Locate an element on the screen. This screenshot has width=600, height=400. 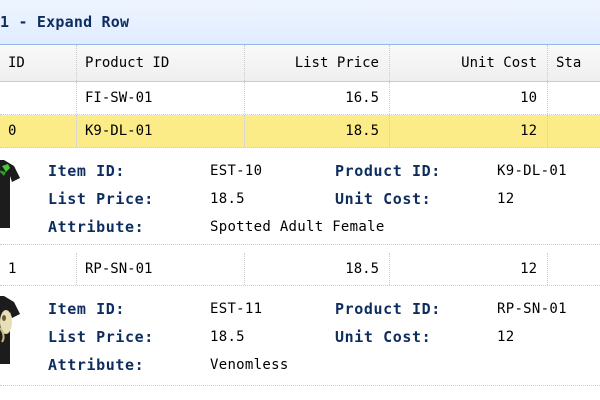
grid-header: ID Product ID List Price Unit Cost Sta is located at coordinates (300, 63).